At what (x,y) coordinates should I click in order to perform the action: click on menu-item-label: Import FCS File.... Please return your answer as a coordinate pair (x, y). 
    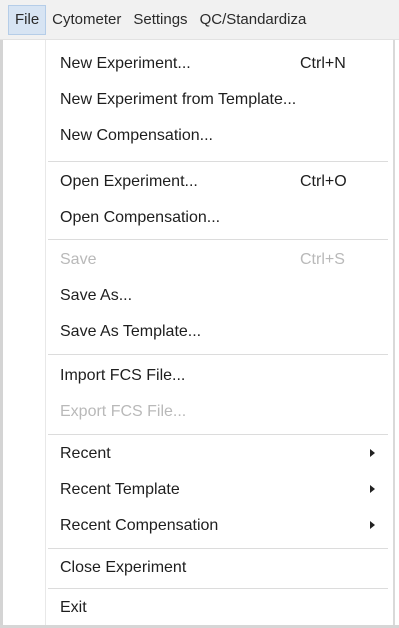
    Looking at the image, I should click on (123, 375).